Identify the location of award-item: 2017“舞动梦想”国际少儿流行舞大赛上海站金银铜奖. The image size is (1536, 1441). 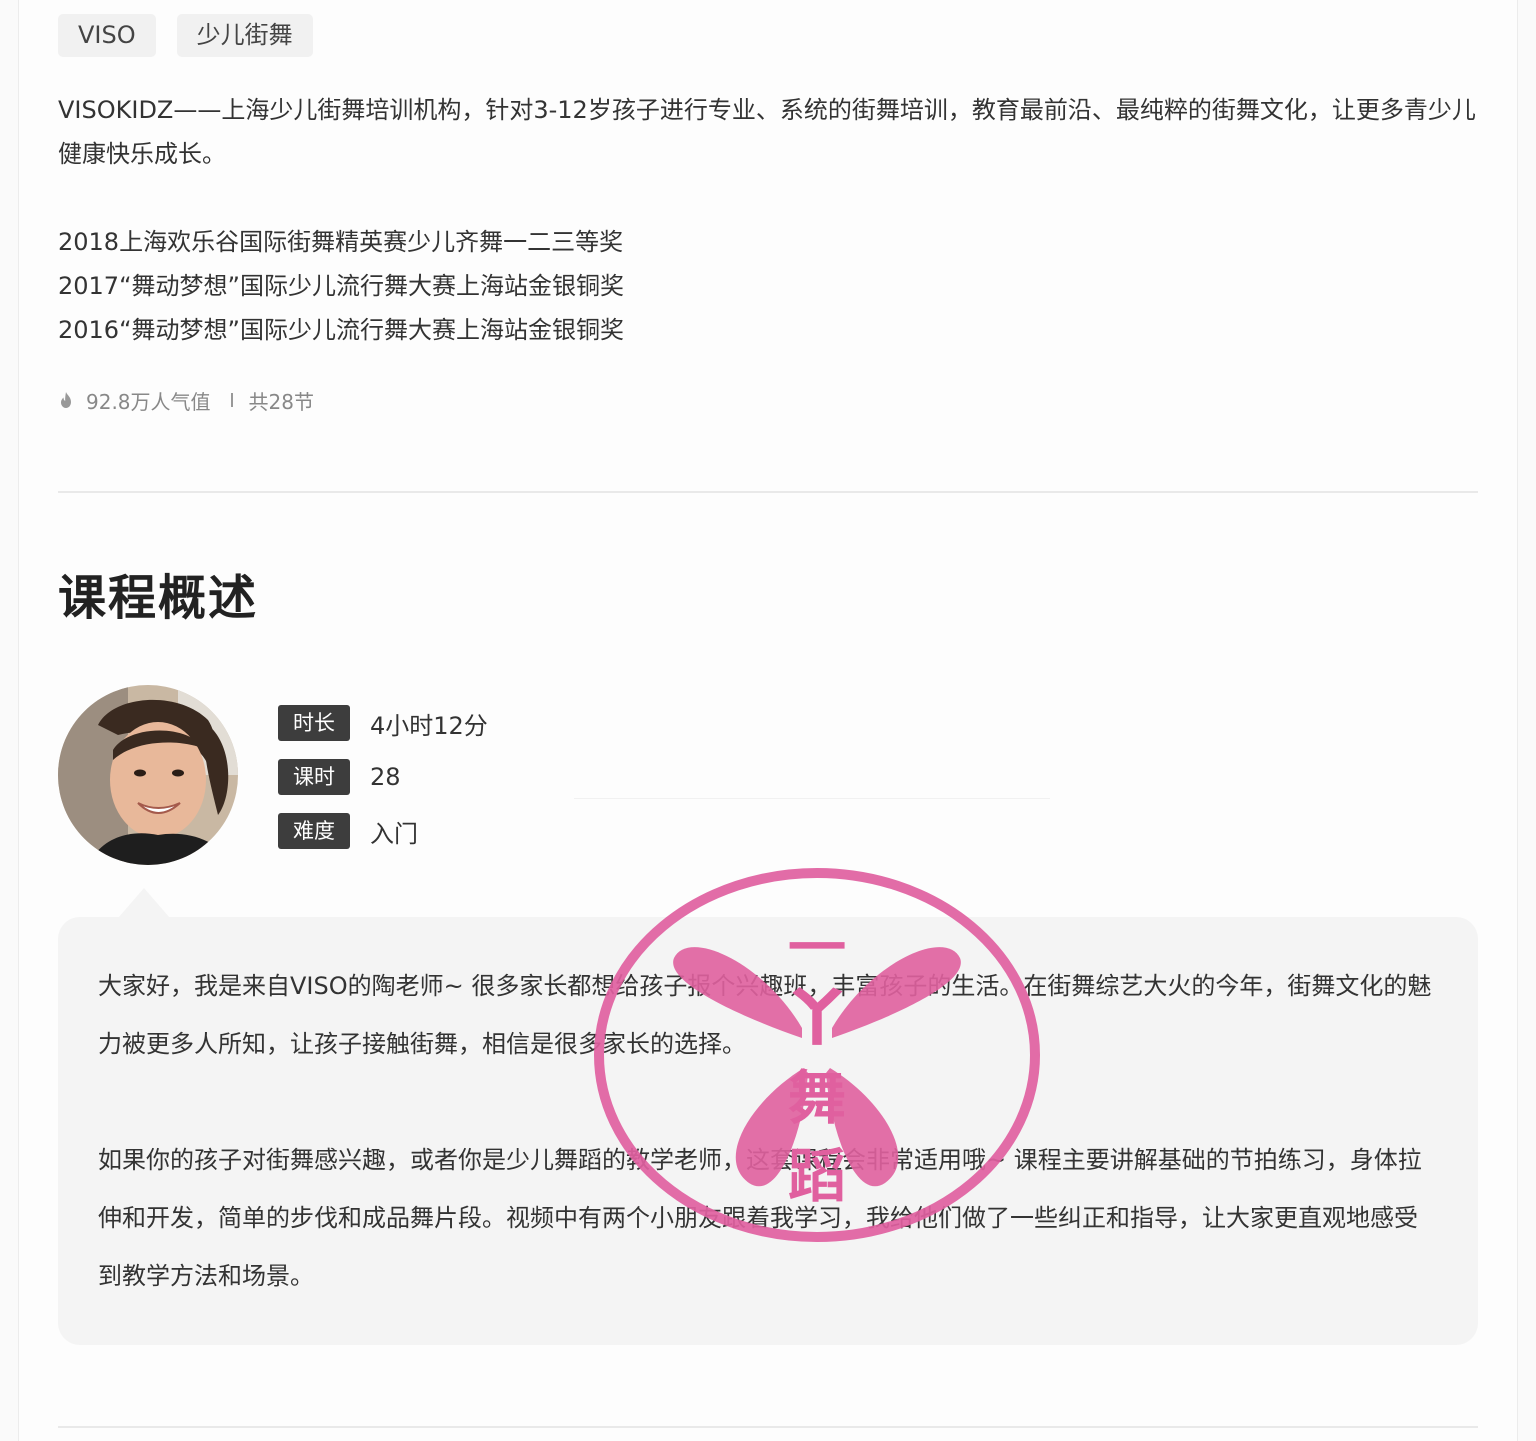
(341, 286).